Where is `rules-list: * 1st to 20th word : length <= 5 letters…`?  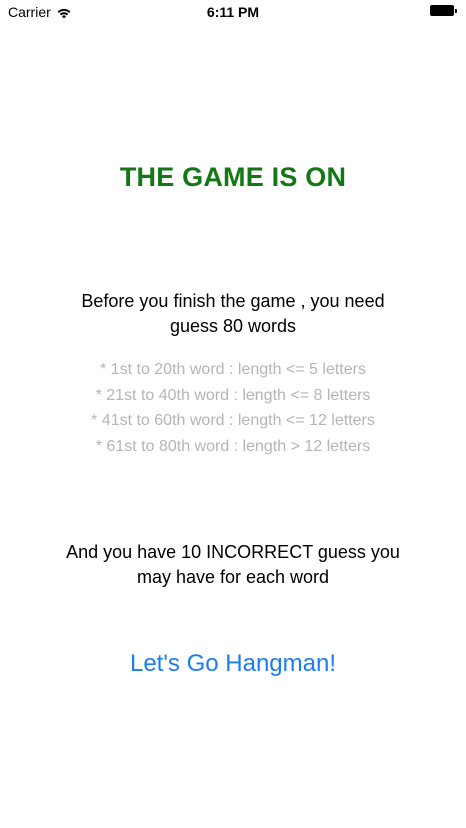
rules-list: * 1st to 20th word : length <= 5 letters… is located at coordinates (233, 408).